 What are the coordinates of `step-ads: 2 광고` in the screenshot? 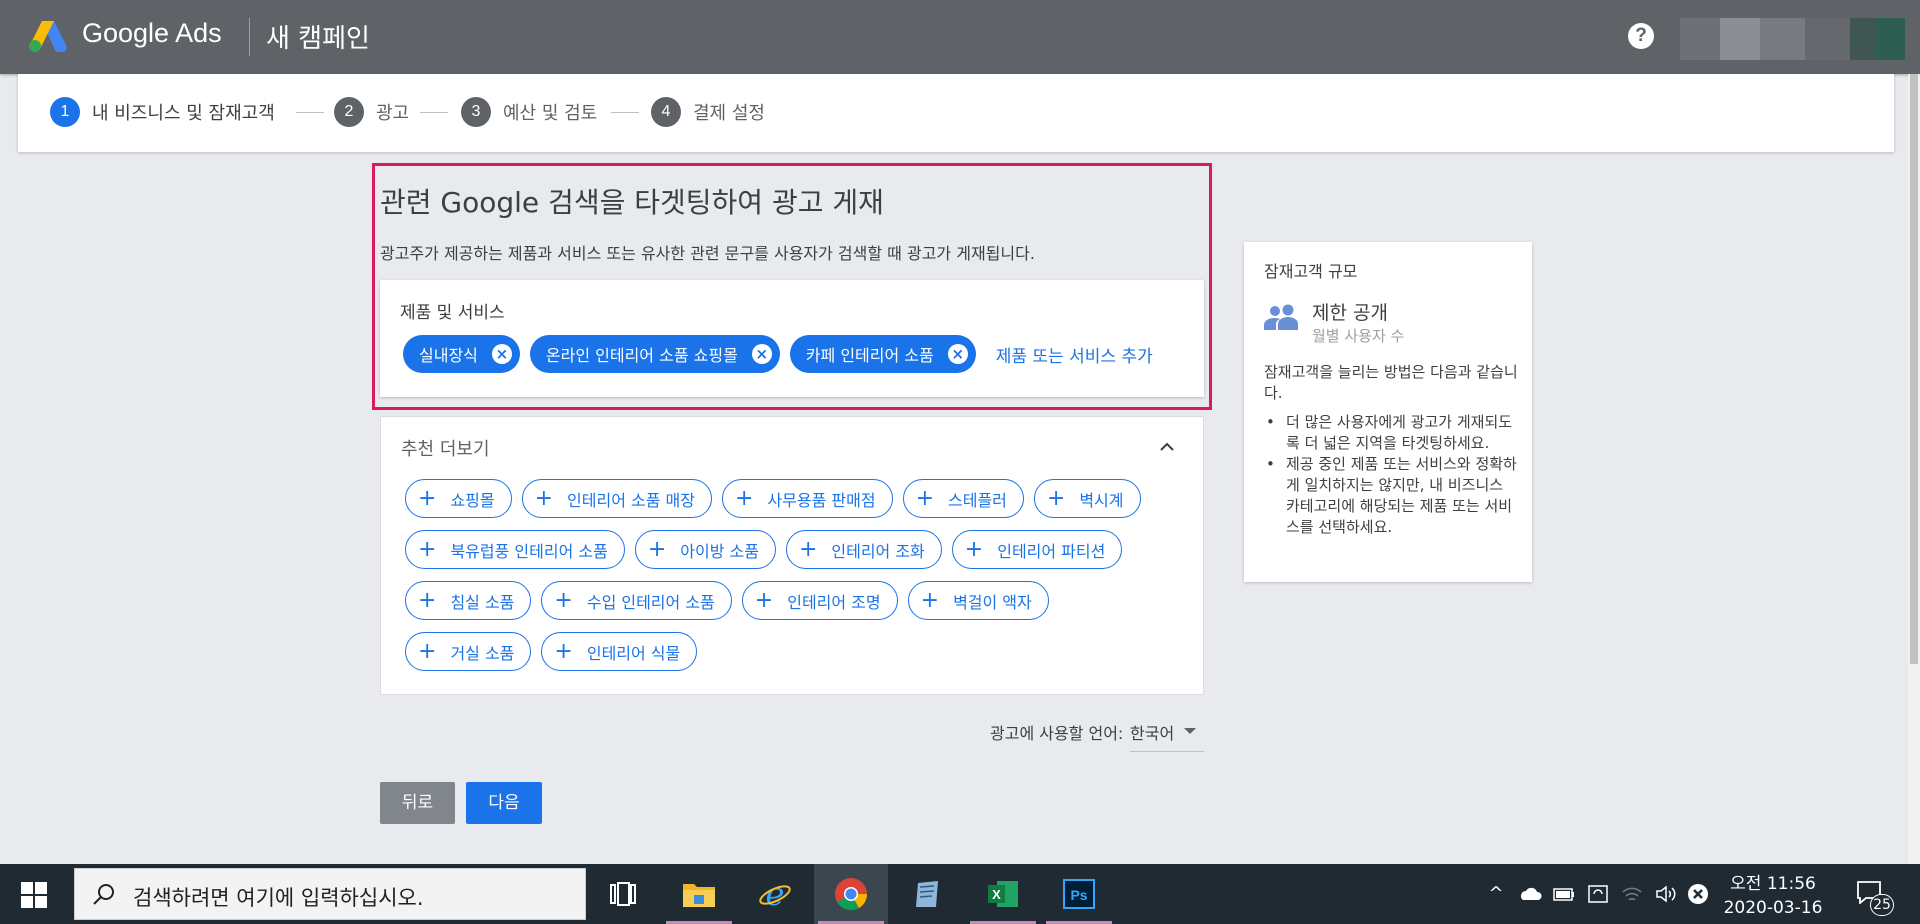 It's located at (371, 112).